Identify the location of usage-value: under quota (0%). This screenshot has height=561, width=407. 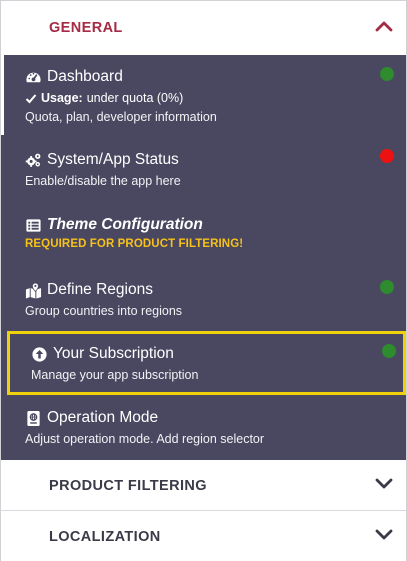
(135, 98).